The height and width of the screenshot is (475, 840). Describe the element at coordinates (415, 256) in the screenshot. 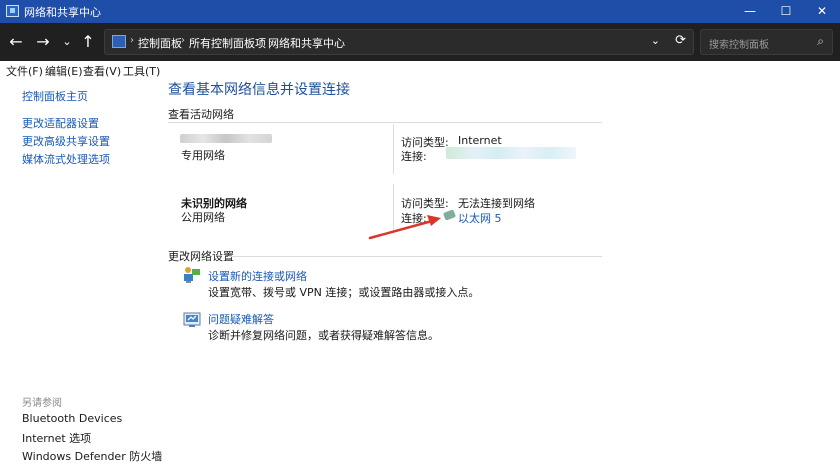

I see `section-divider` at that location.